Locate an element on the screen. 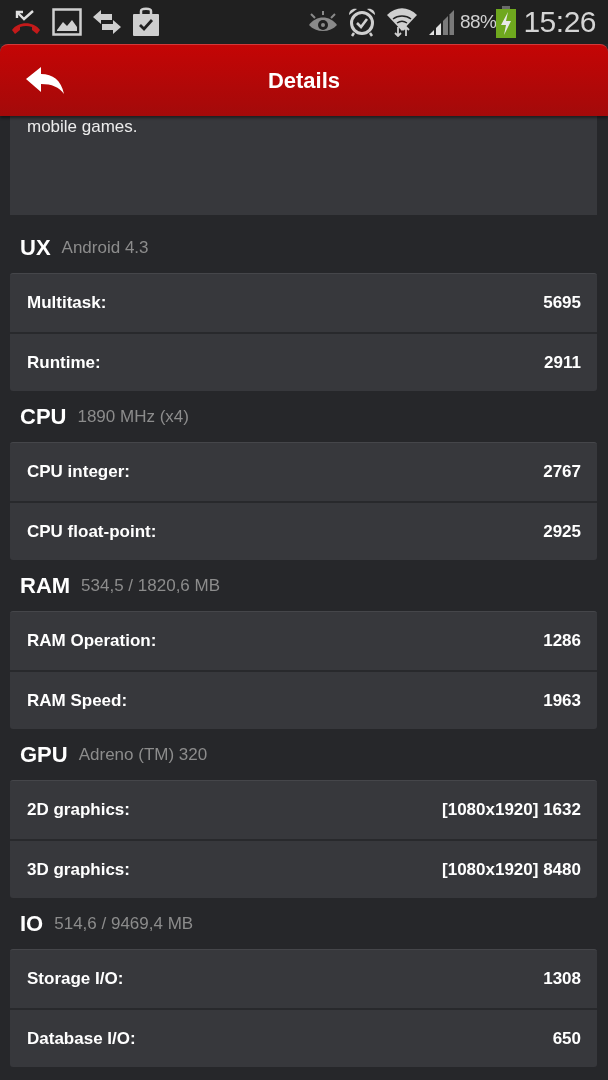 Image resolution: width=608 pixels, height=1080 pixels. section-subtitle: 1890 MHz (x4) is located at coordinates (133, 416).